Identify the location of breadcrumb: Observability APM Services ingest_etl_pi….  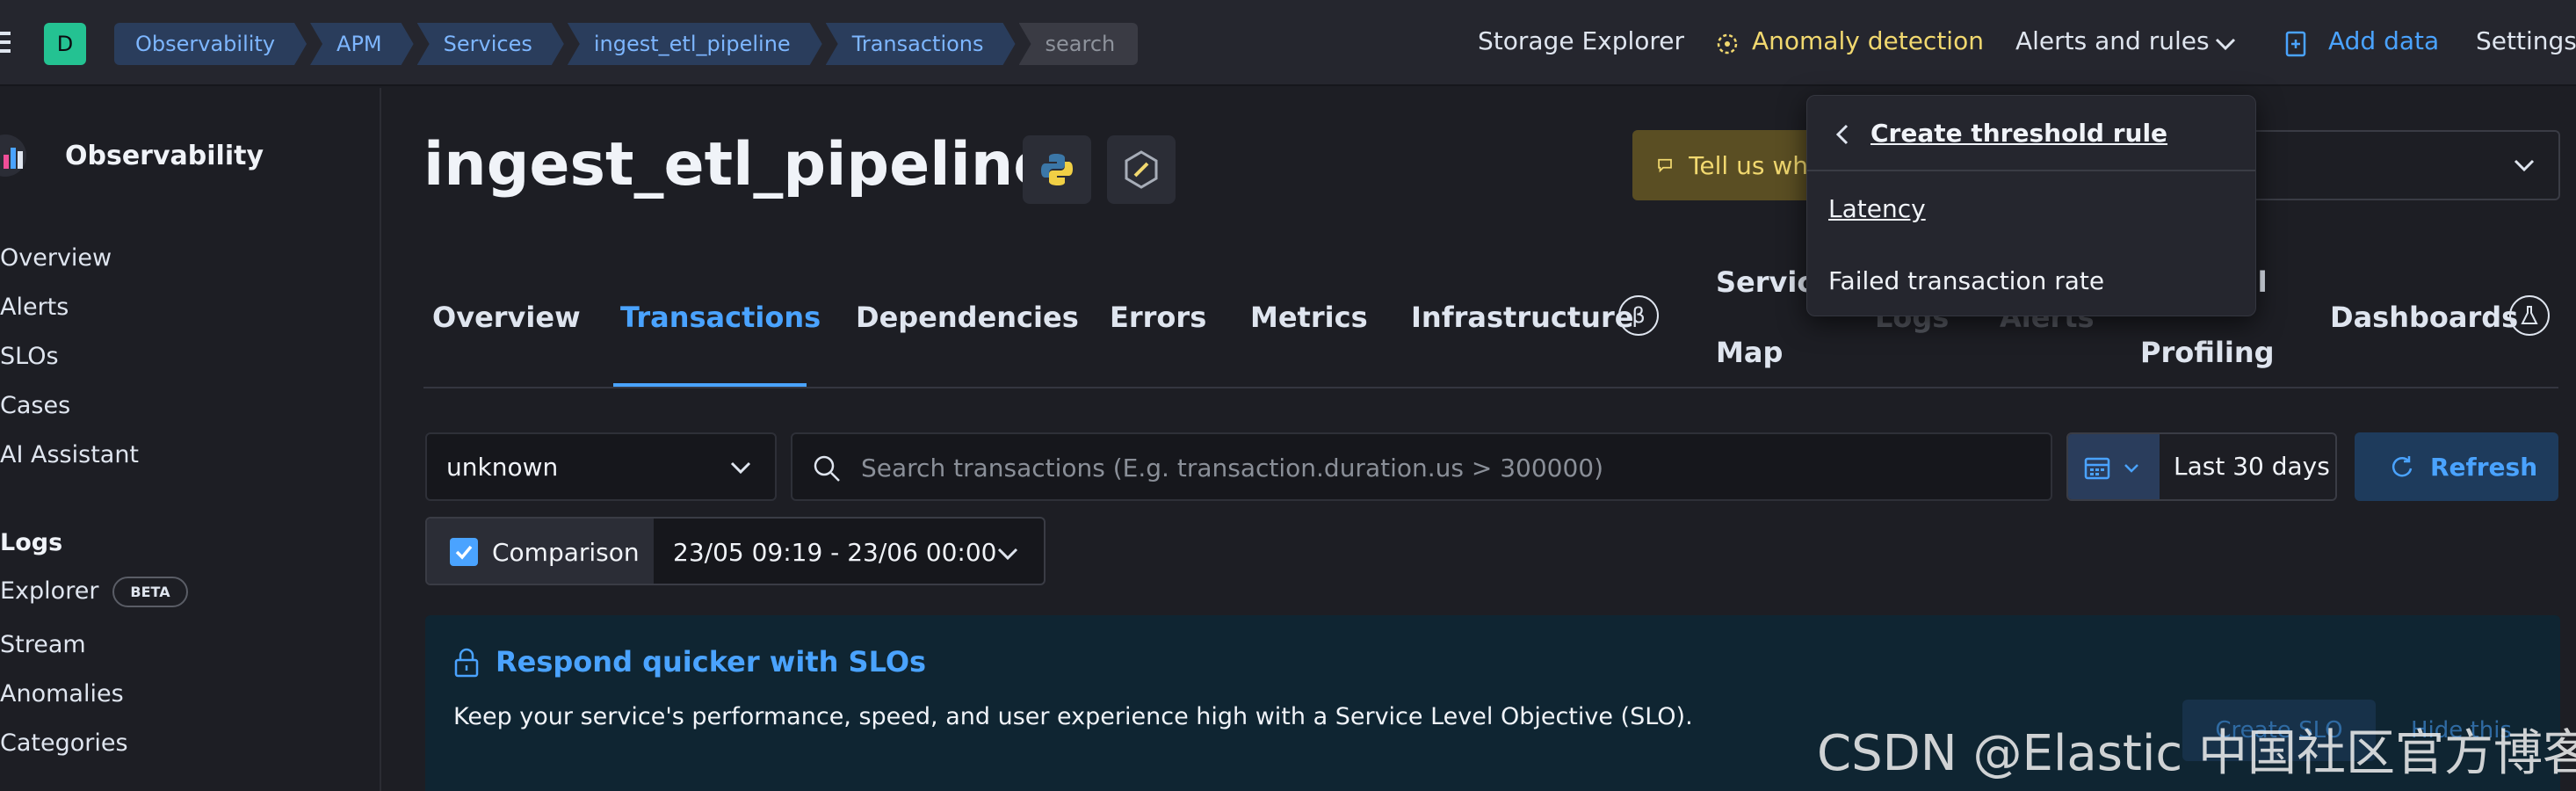
(627, 44).